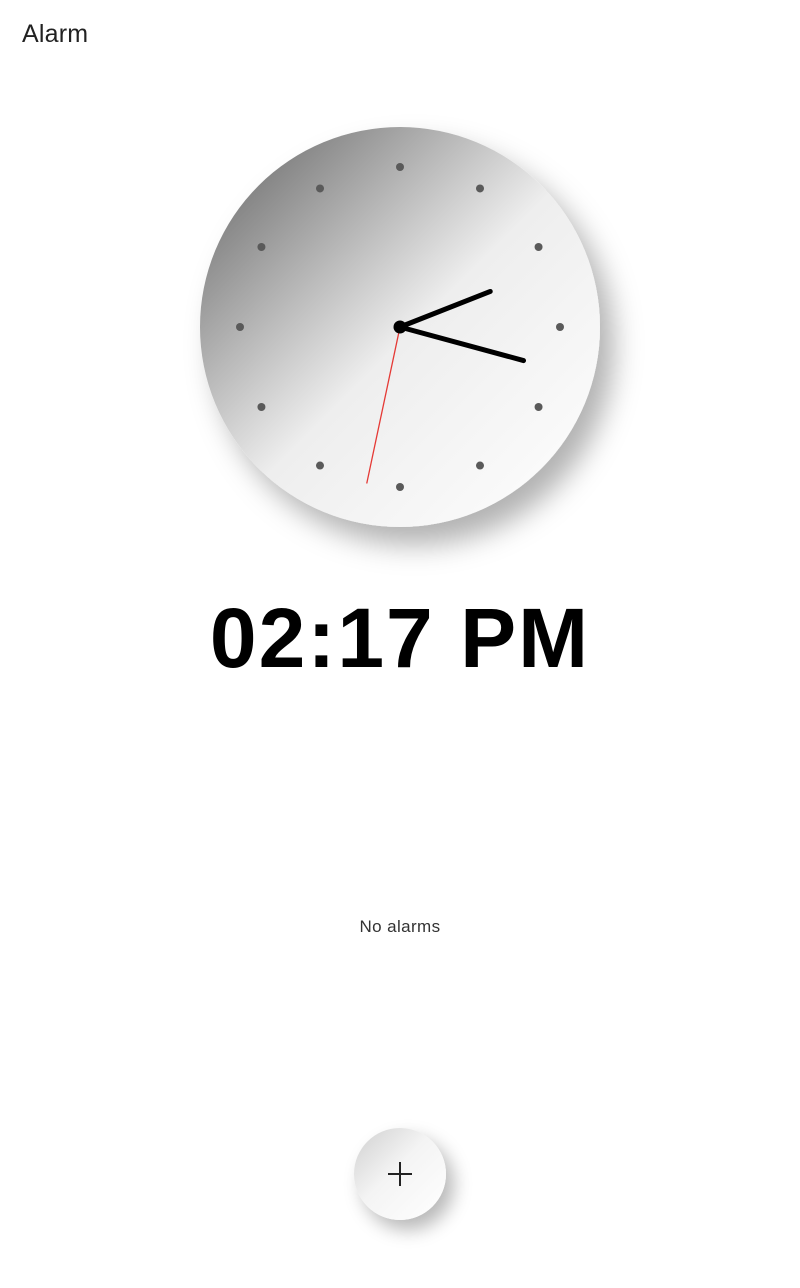  I want to click on clock-center-pin, so click(400, 327).